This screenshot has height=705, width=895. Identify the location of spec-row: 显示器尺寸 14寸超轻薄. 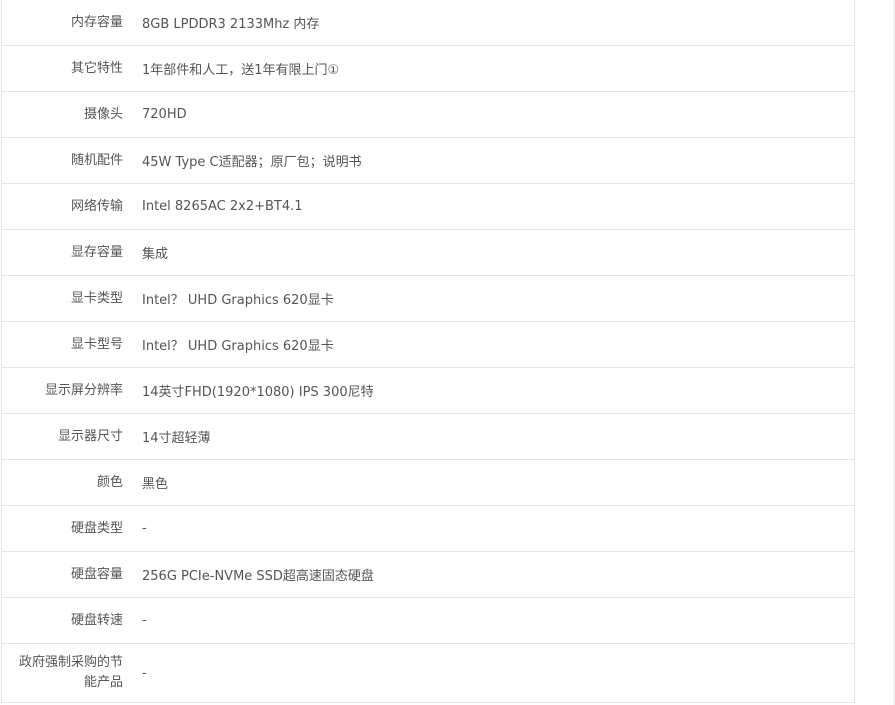
(428, 436).